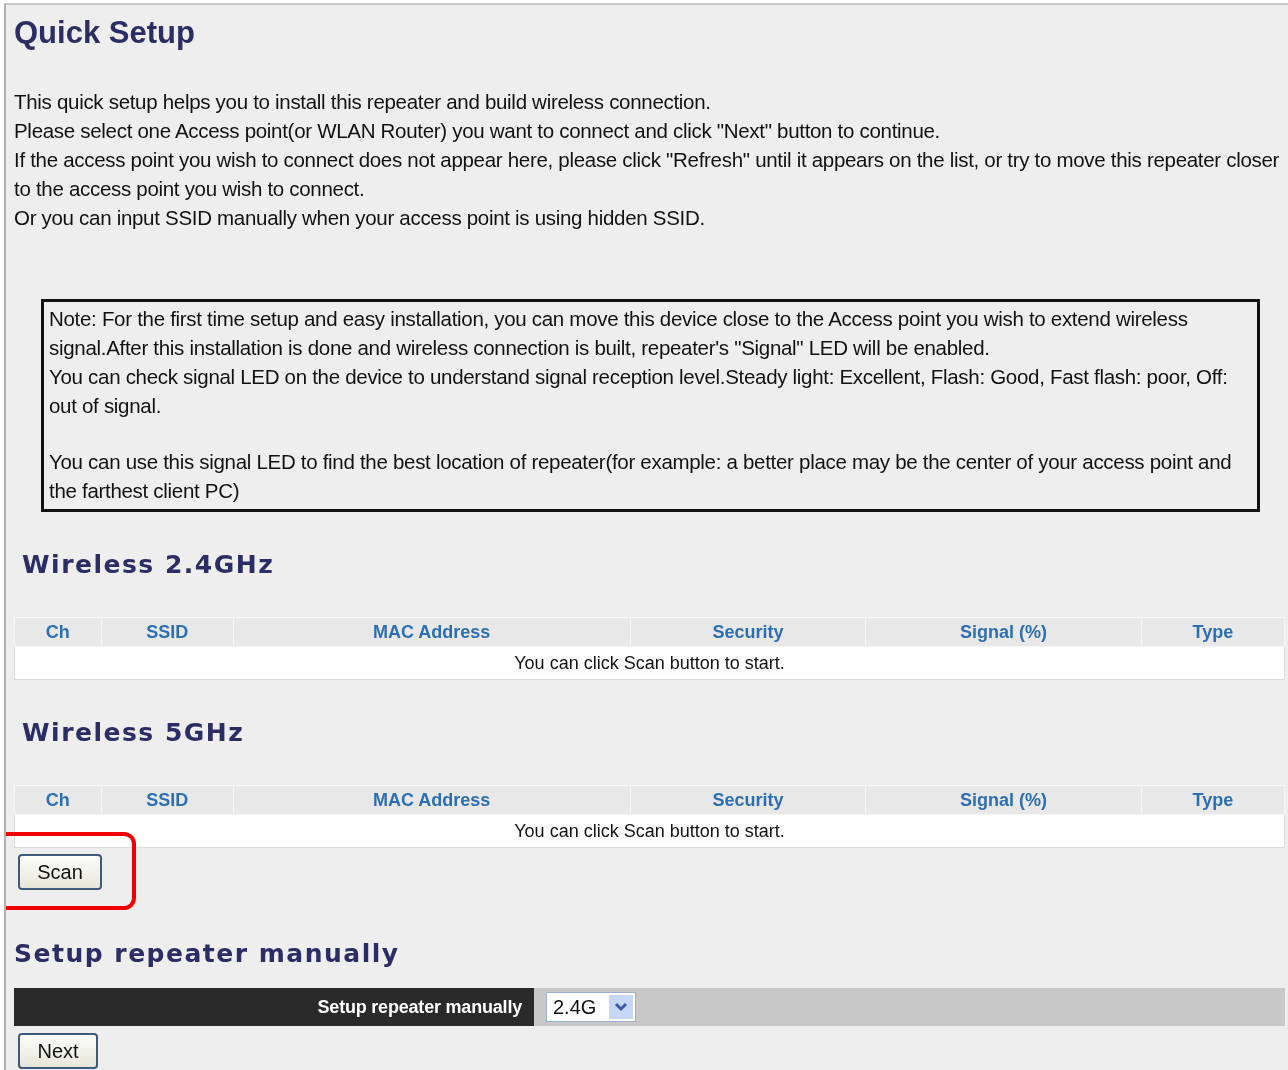 Image resolution: width=1288 pixels, height=1070 pixels. Describe the element at coordinates (207, 953) in the screenshot. I see `section-heading: Setup repeater manually` at that location.